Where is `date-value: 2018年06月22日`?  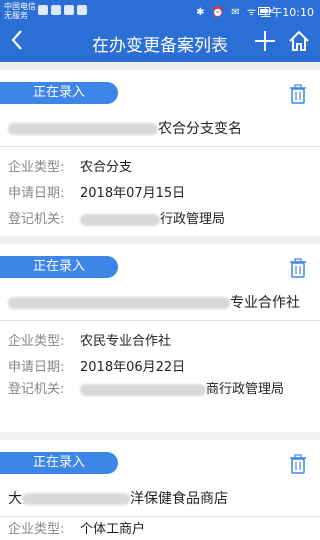 date-value: 2018年06月22日 is located at coordinates (133, 367).